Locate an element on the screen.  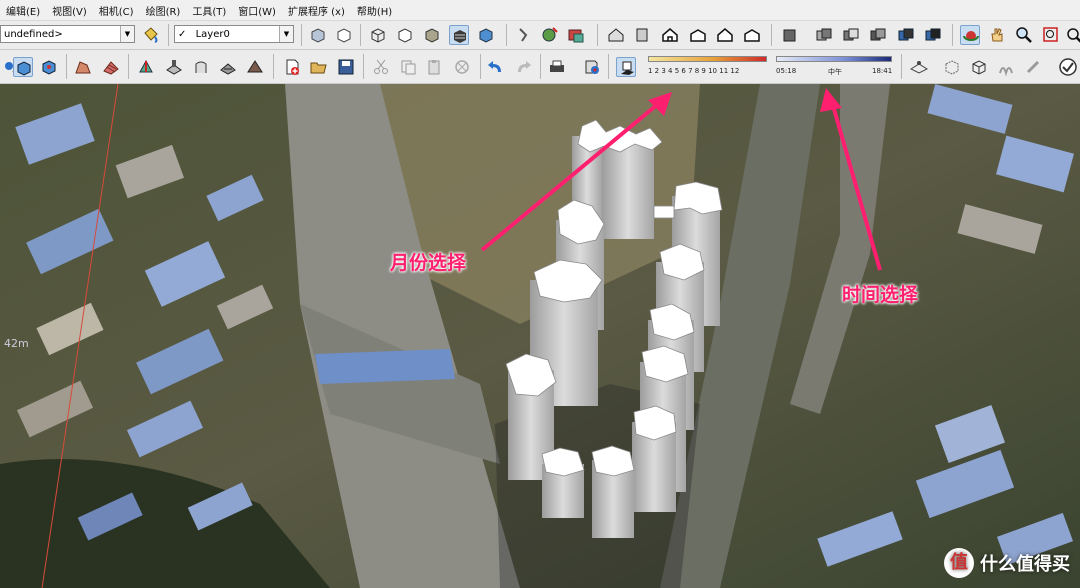
menu-camera: 相机(C) is located at coordinates (116, 10).